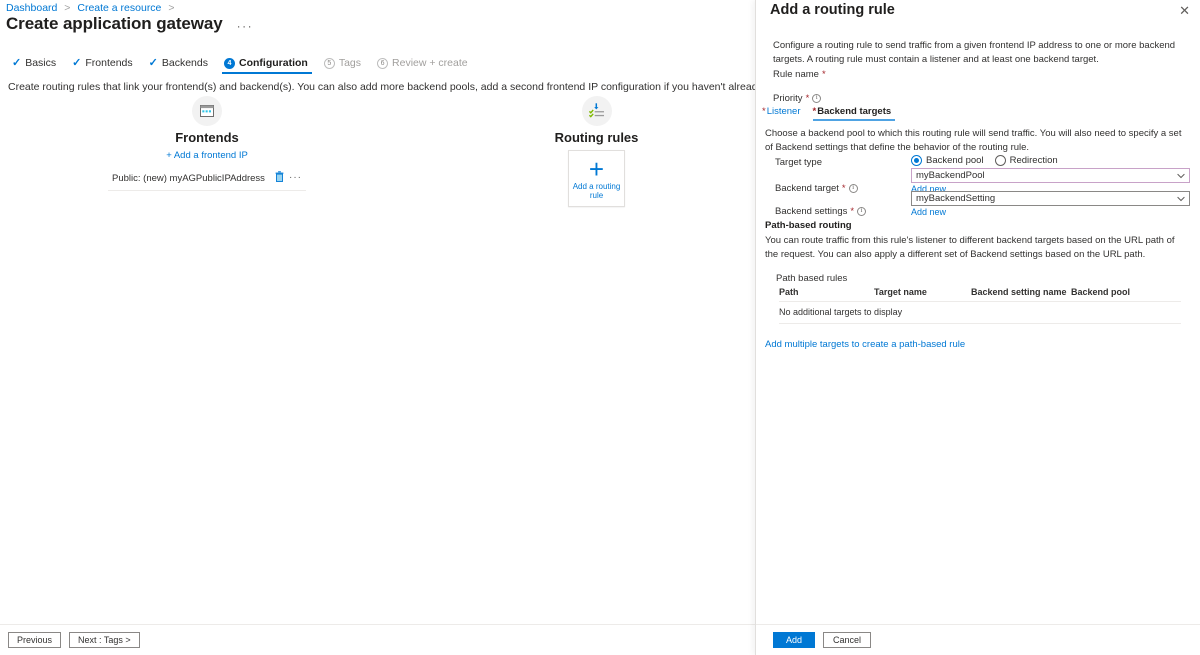 The width and height of the screenshot is (1200, 655). I want to click on tab-review-create-label: Review + create, so click(430, 63).